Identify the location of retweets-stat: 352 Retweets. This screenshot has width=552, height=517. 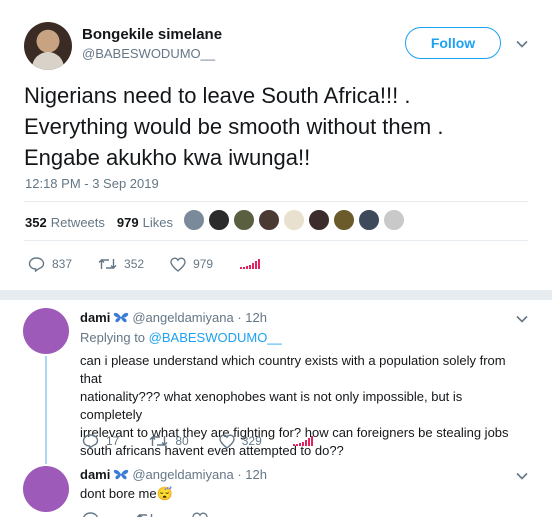
(65, 222).